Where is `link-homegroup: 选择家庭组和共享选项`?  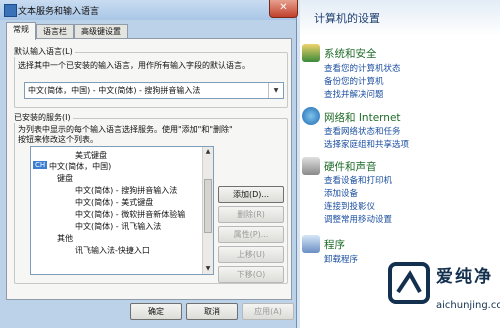 link-homegroup: 选择家庭组和共享选项 is located at coordinates (366, 144).